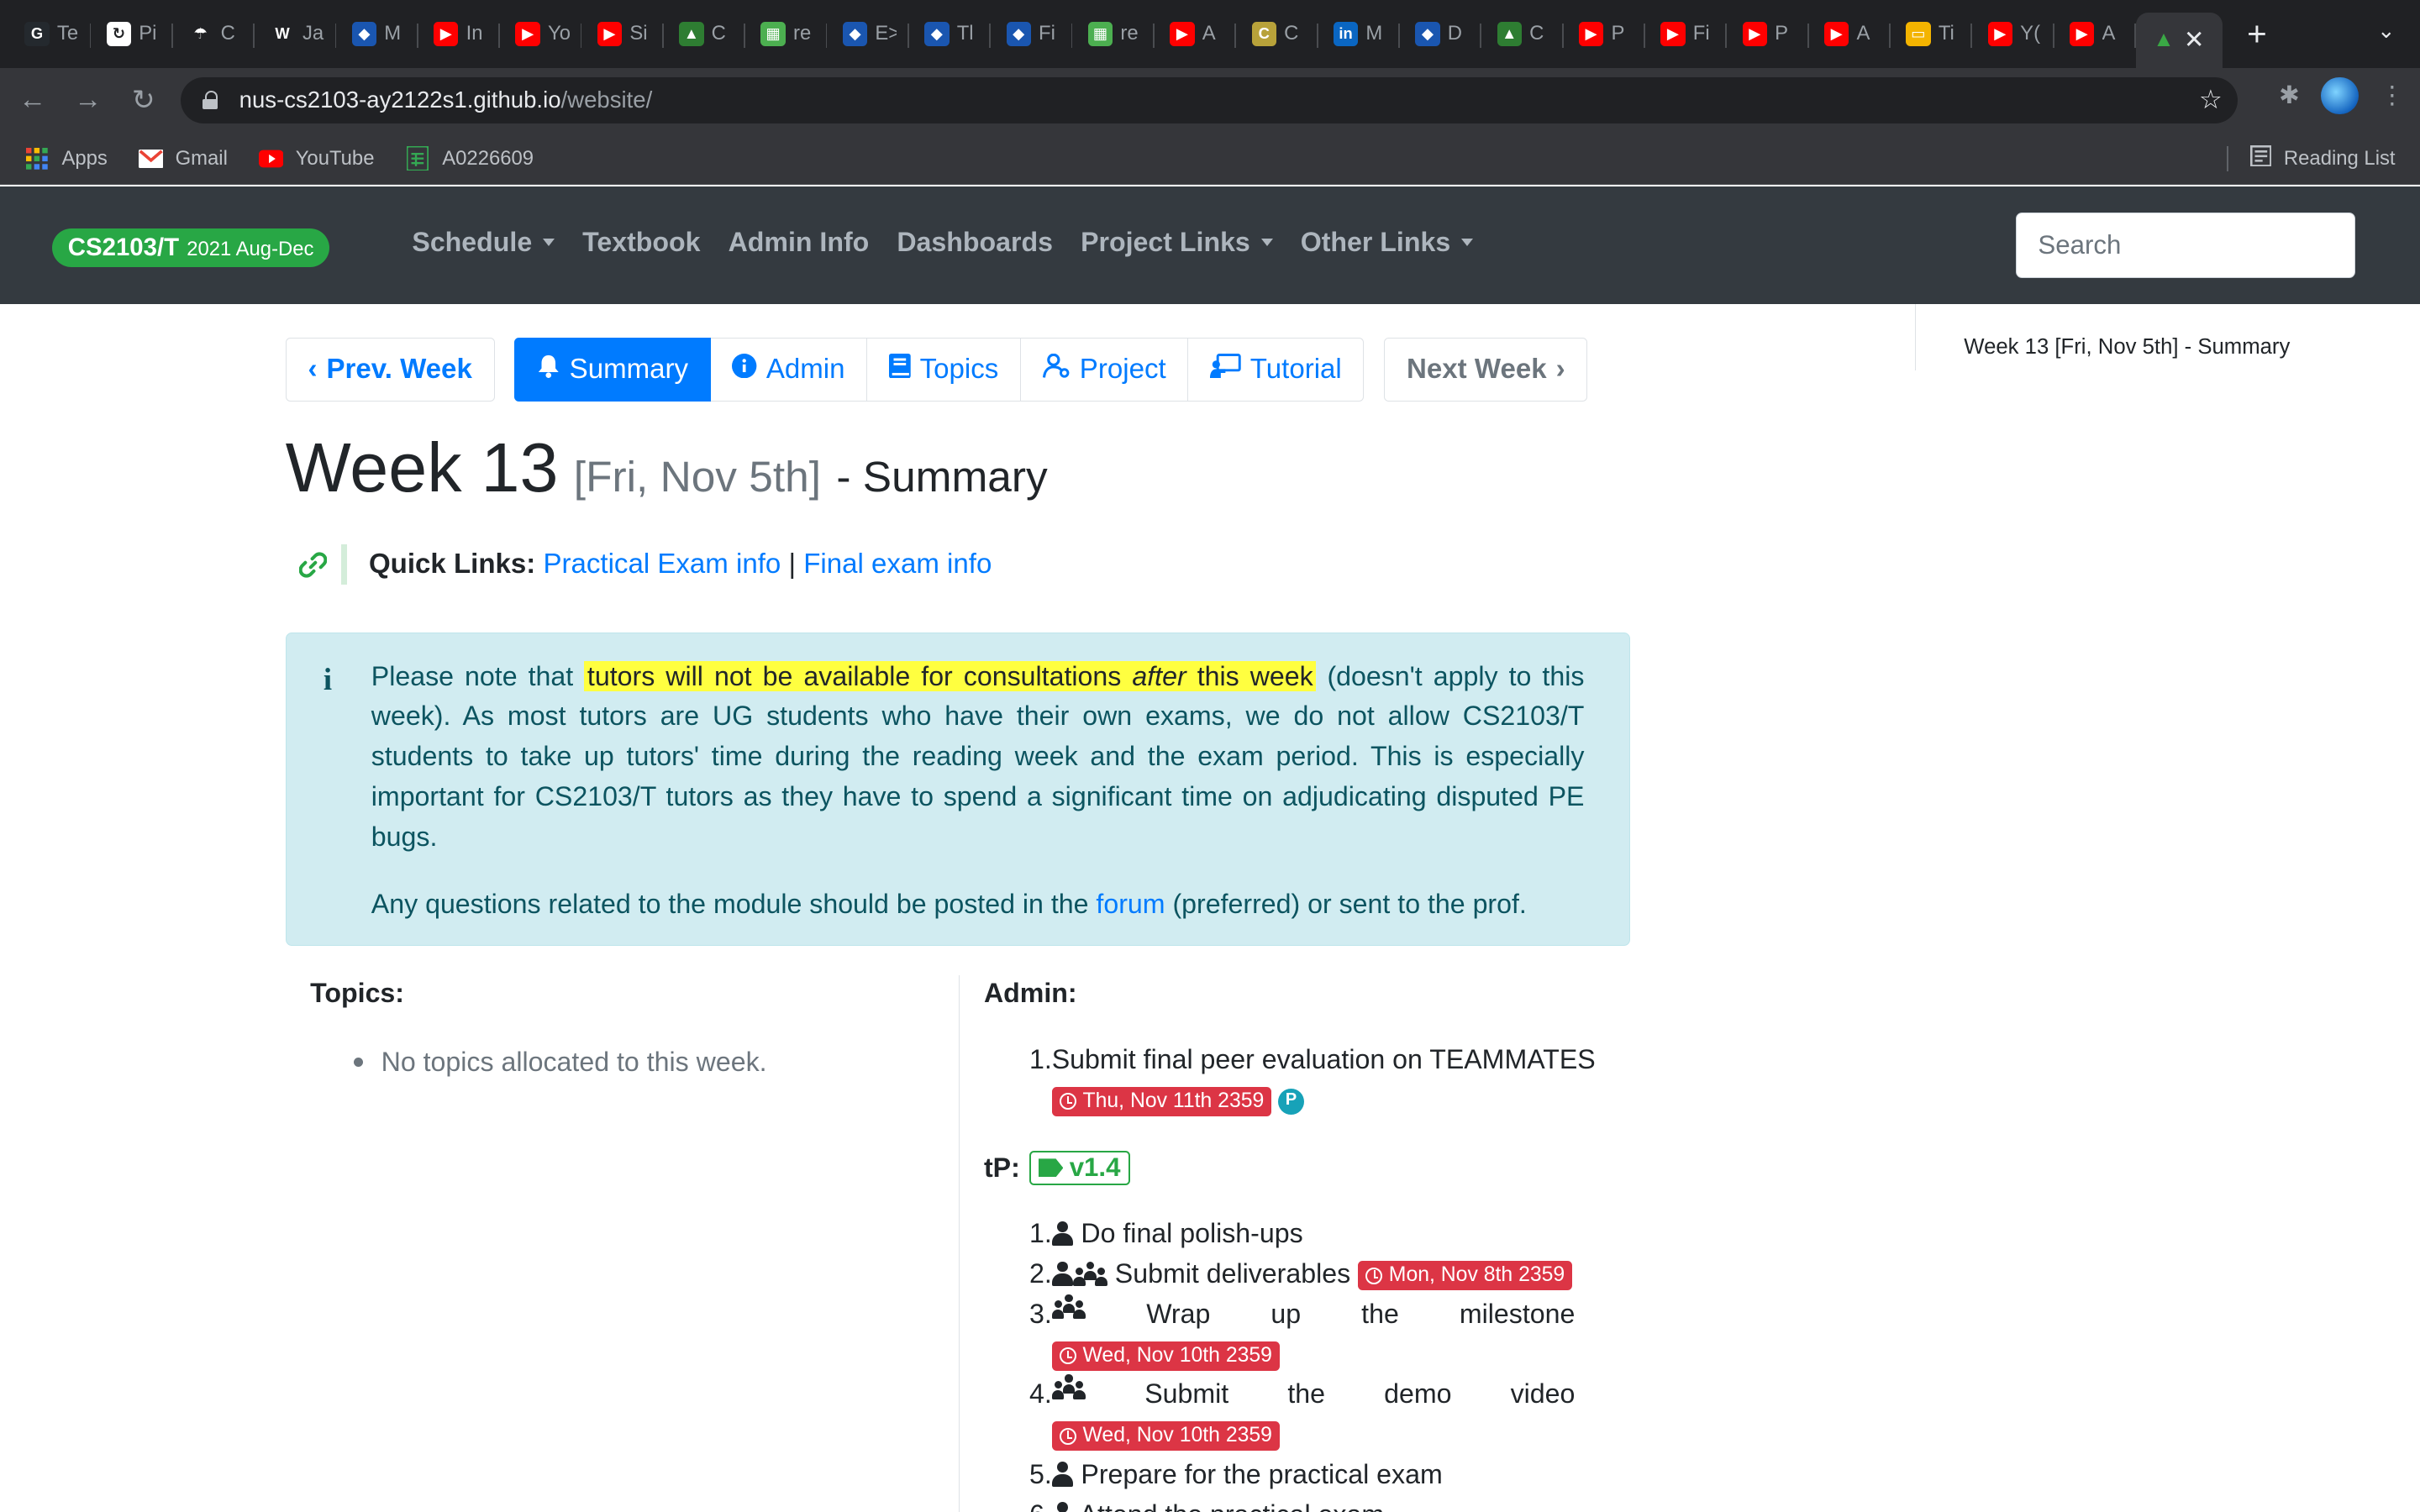 The height and width of the screenshot is (1512, 2420). I want to click on lock-icon, so click(210, 100).